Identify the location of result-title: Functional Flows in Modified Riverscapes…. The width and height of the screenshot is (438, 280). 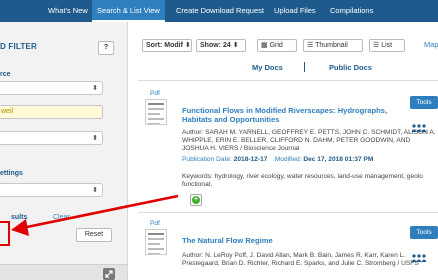
(287, 115).